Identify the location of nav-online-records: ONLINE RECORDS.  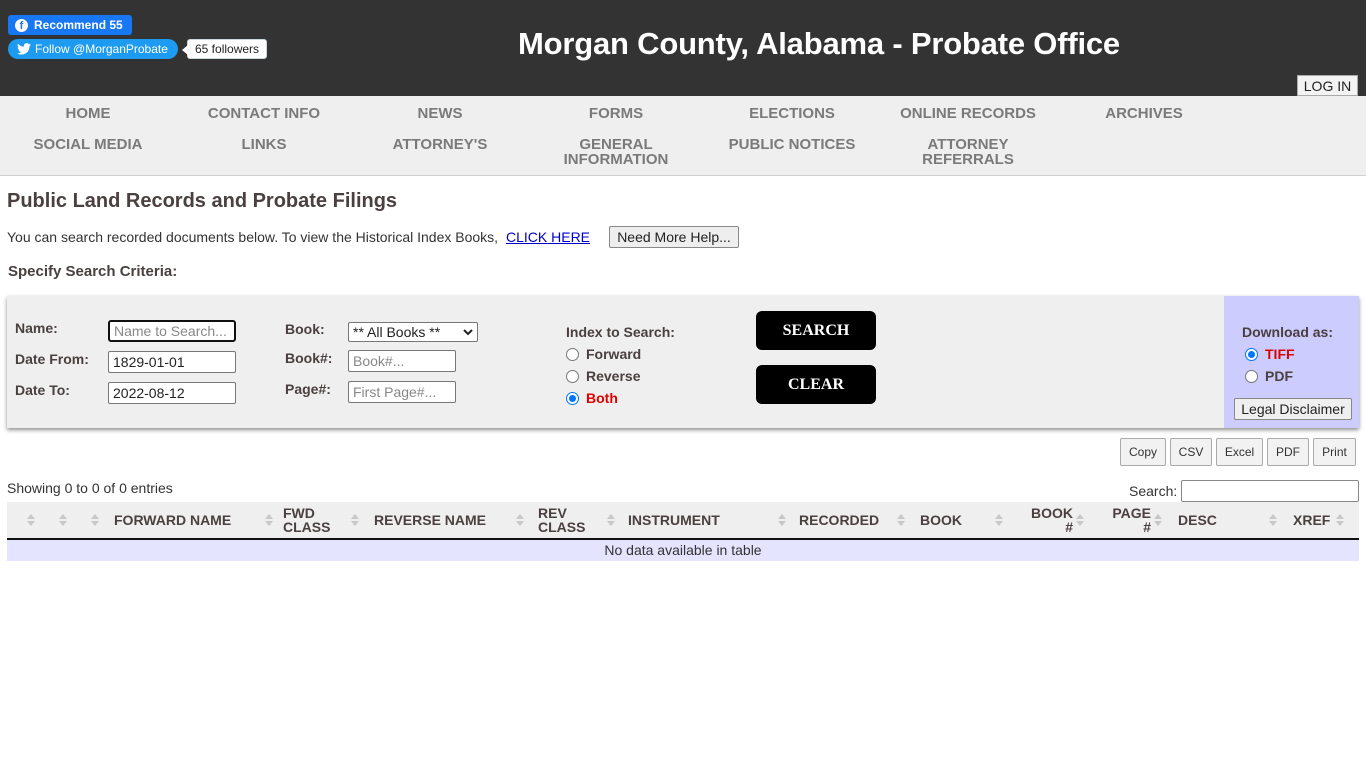
(968, 113).